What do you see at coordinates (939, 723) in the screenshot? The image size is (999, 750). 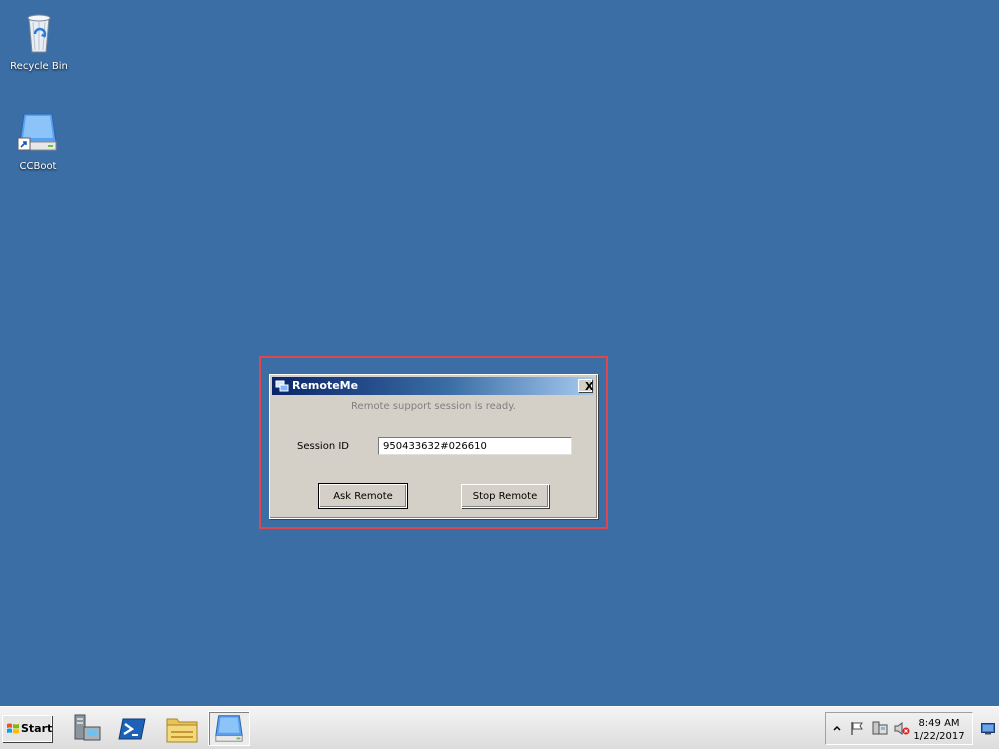 I see `clock-time: 8:49 AM` at bounding box center [939, 723].